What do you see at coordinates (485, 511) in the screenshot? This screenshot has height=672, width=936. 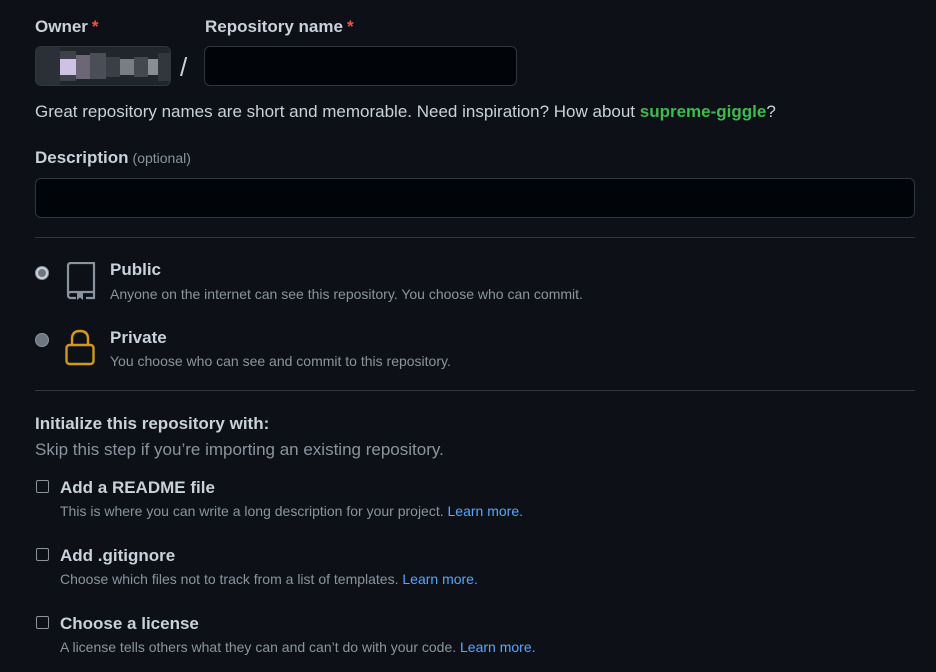 I see `readme-learn-more-link: Learn more.` at bounding box center [485, 511].